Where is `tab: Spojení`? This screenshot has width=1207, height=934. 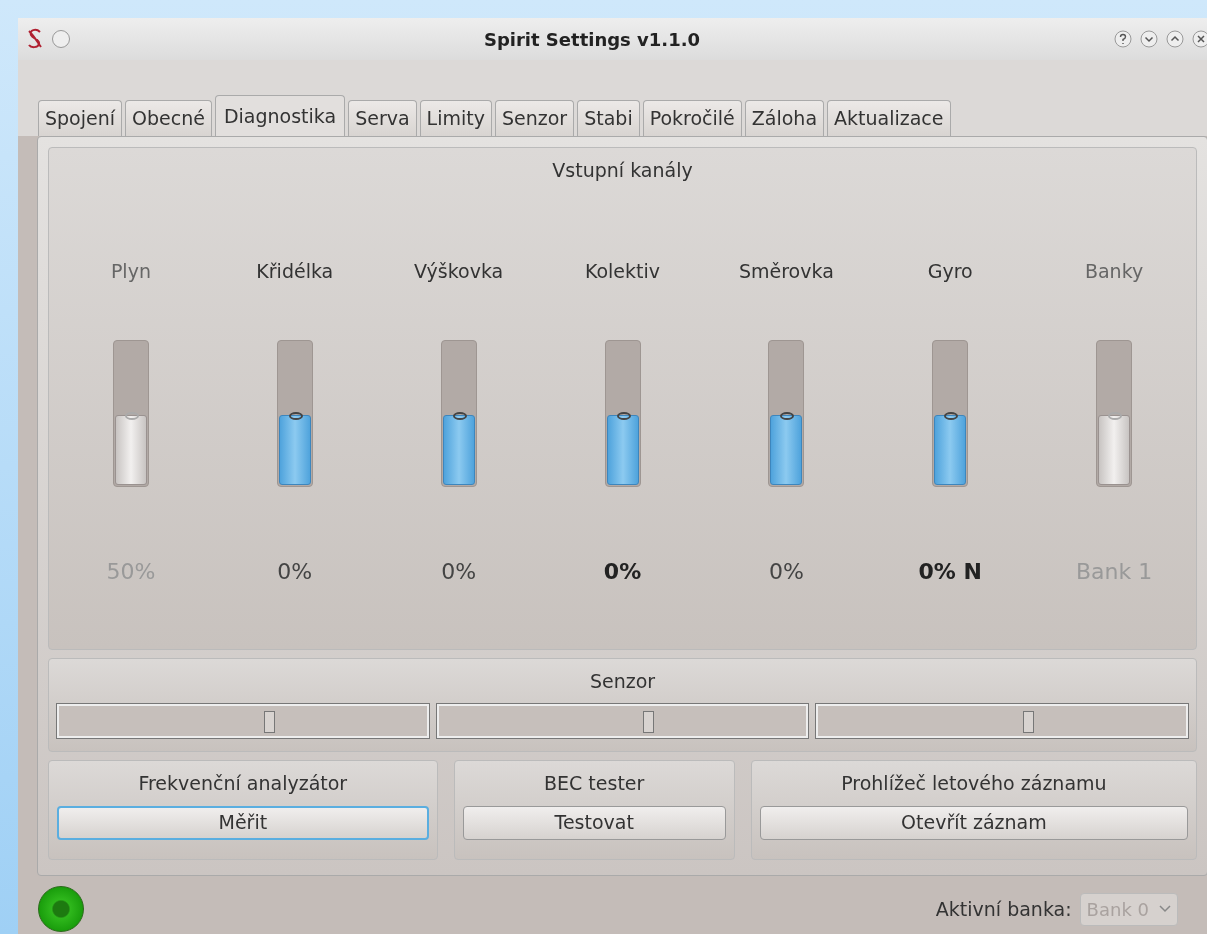 tab: Spojení is located at coordinates (80, 117).